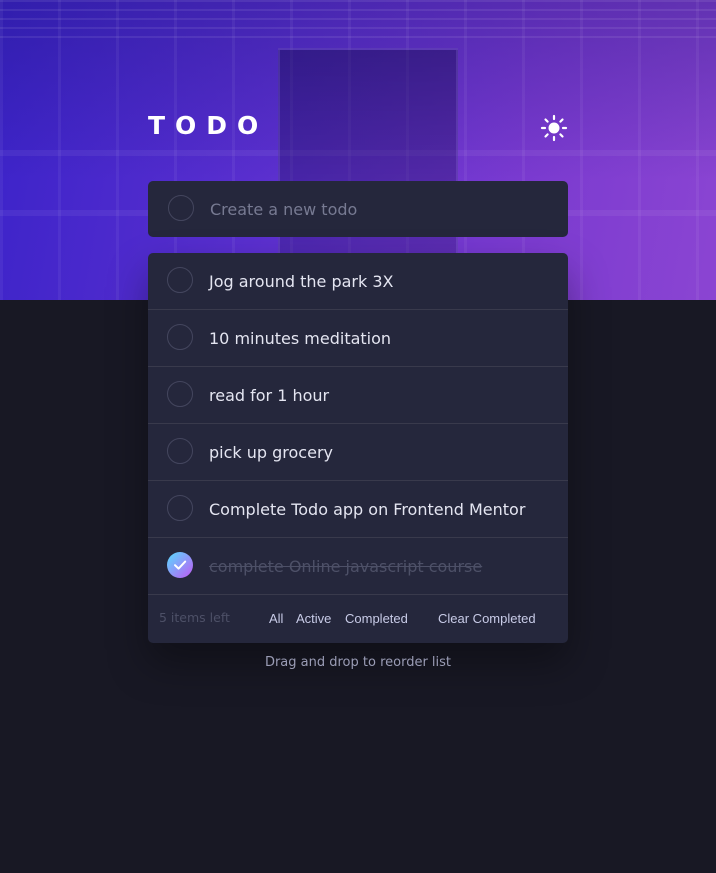 The image size is (716, 873). What do you see at coordinates (276, 618) in the screenshot?
I see `filter-all: All` at bounding box center [276, 618].